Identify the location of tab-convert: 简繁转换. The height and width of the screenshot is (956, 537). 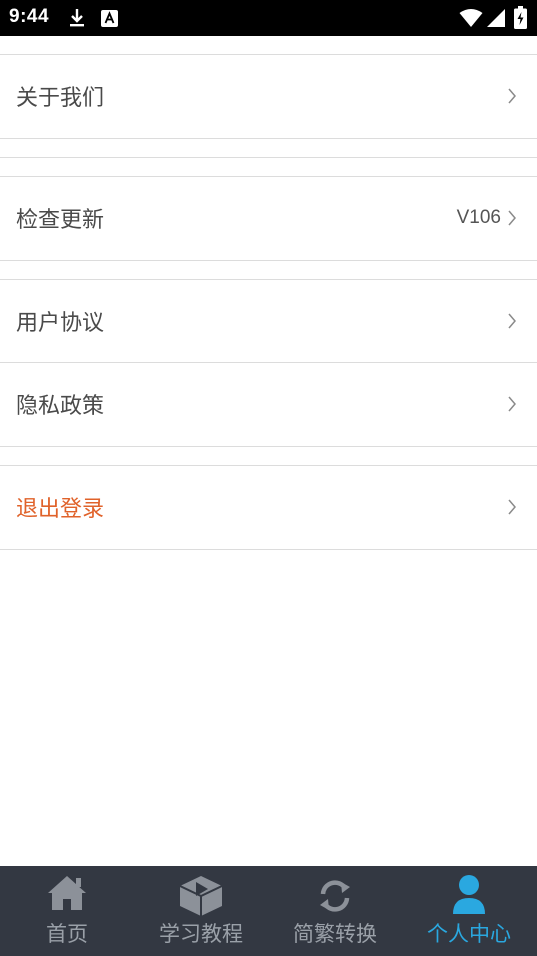
(335, 911).